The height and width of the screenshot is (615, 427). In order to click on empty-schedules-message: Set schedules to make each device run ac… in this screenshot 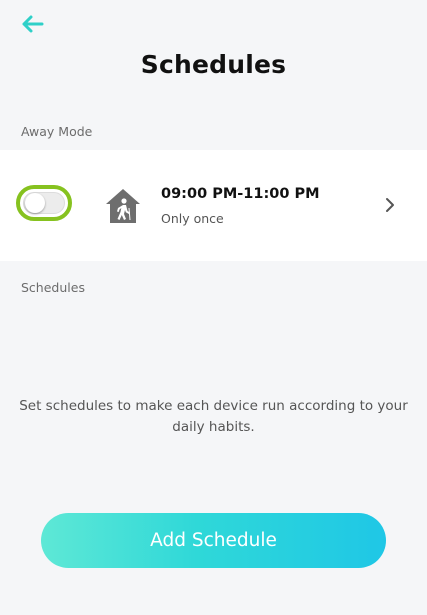, I will do `click(213, 417)`.